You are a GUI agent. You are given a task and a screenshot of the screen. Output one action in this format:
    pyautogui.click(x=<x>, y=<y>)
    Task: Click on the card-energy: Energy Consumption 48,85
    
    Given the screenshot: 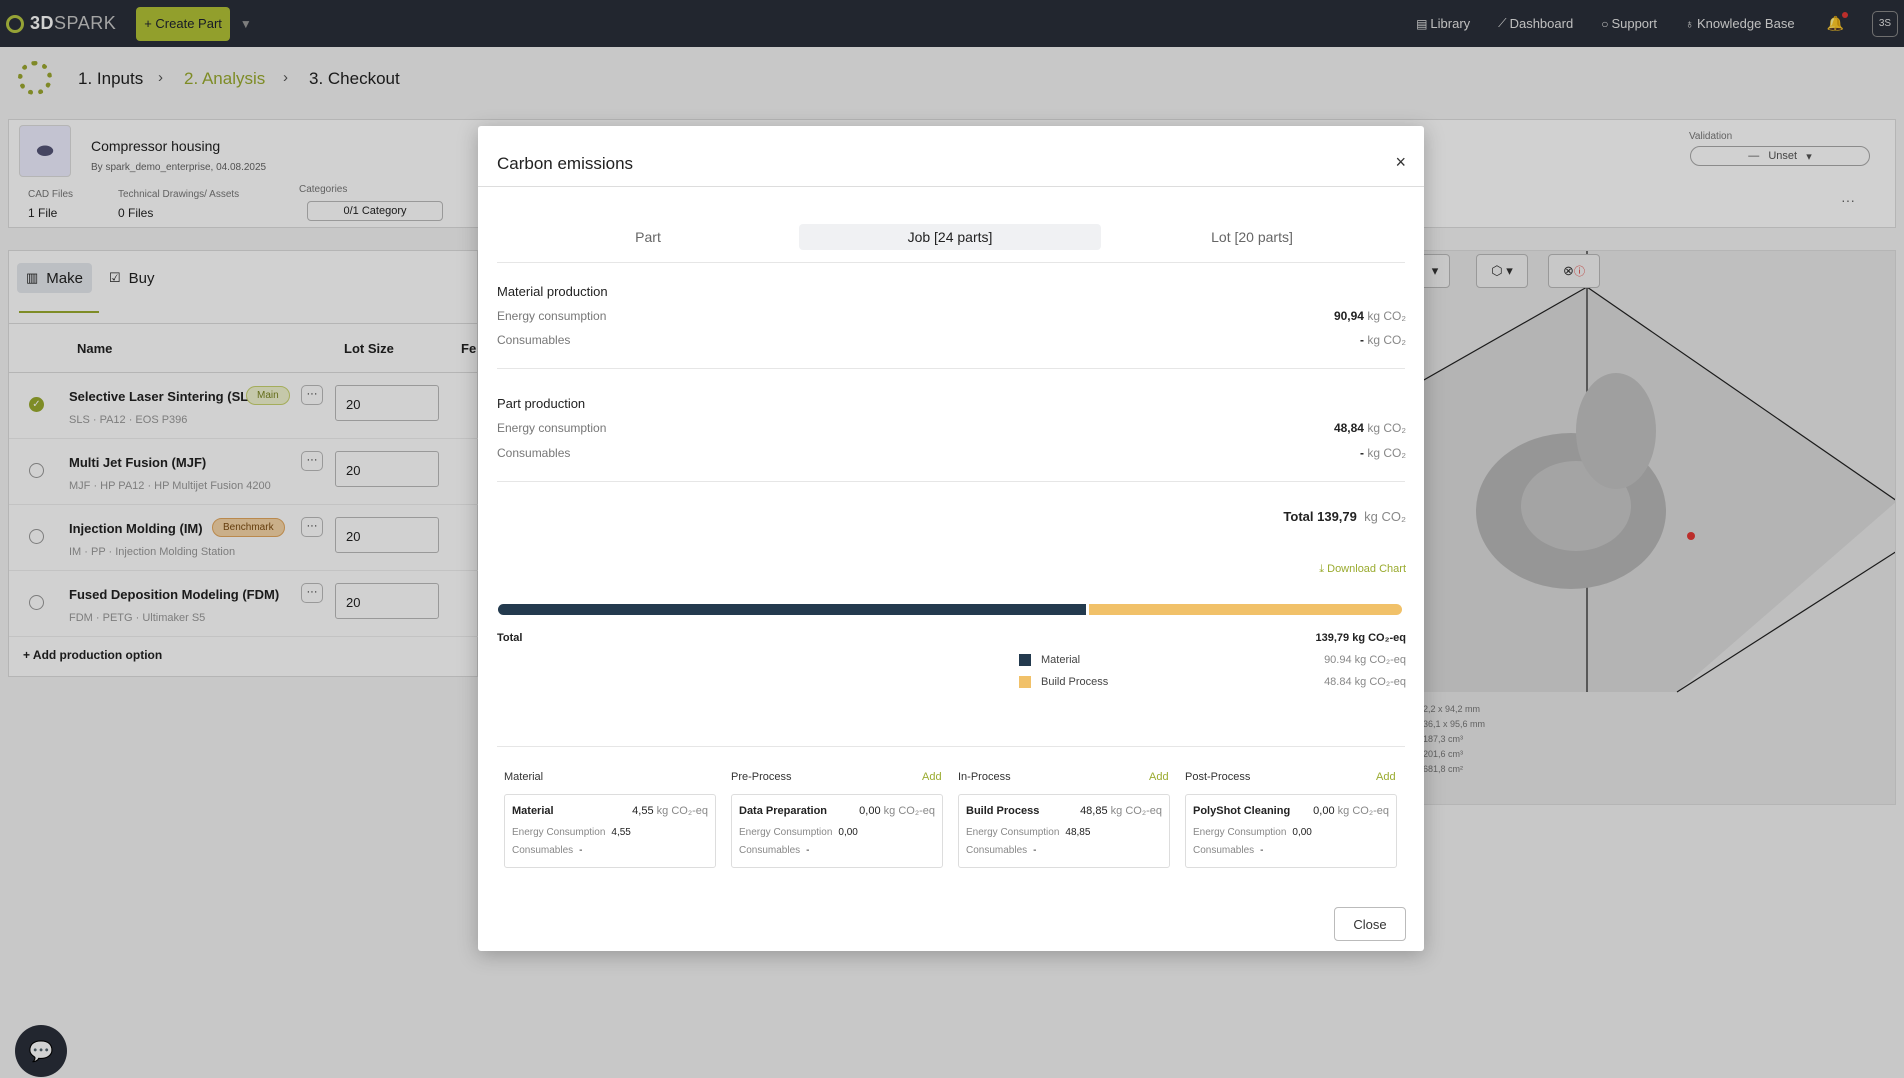 What is the action you would take?
    pyautogui.click(x=1028, y=832)
    